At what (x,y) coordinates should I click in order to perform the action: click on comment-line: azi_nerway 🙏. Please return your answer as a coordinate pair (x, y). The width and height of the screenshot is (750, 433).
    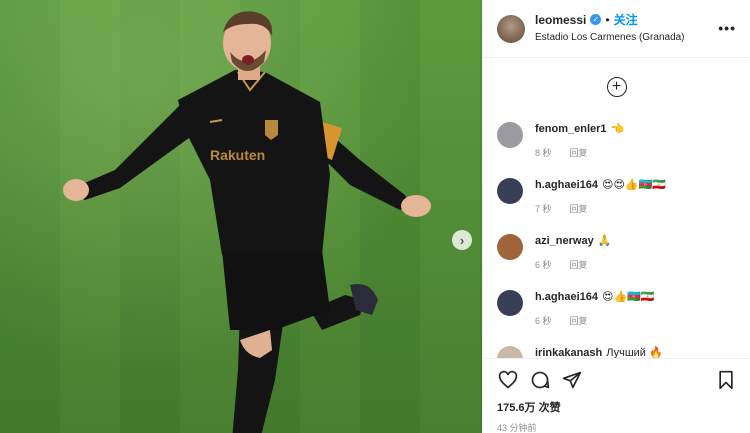
    Looking at the image, I should click on (573, 241).